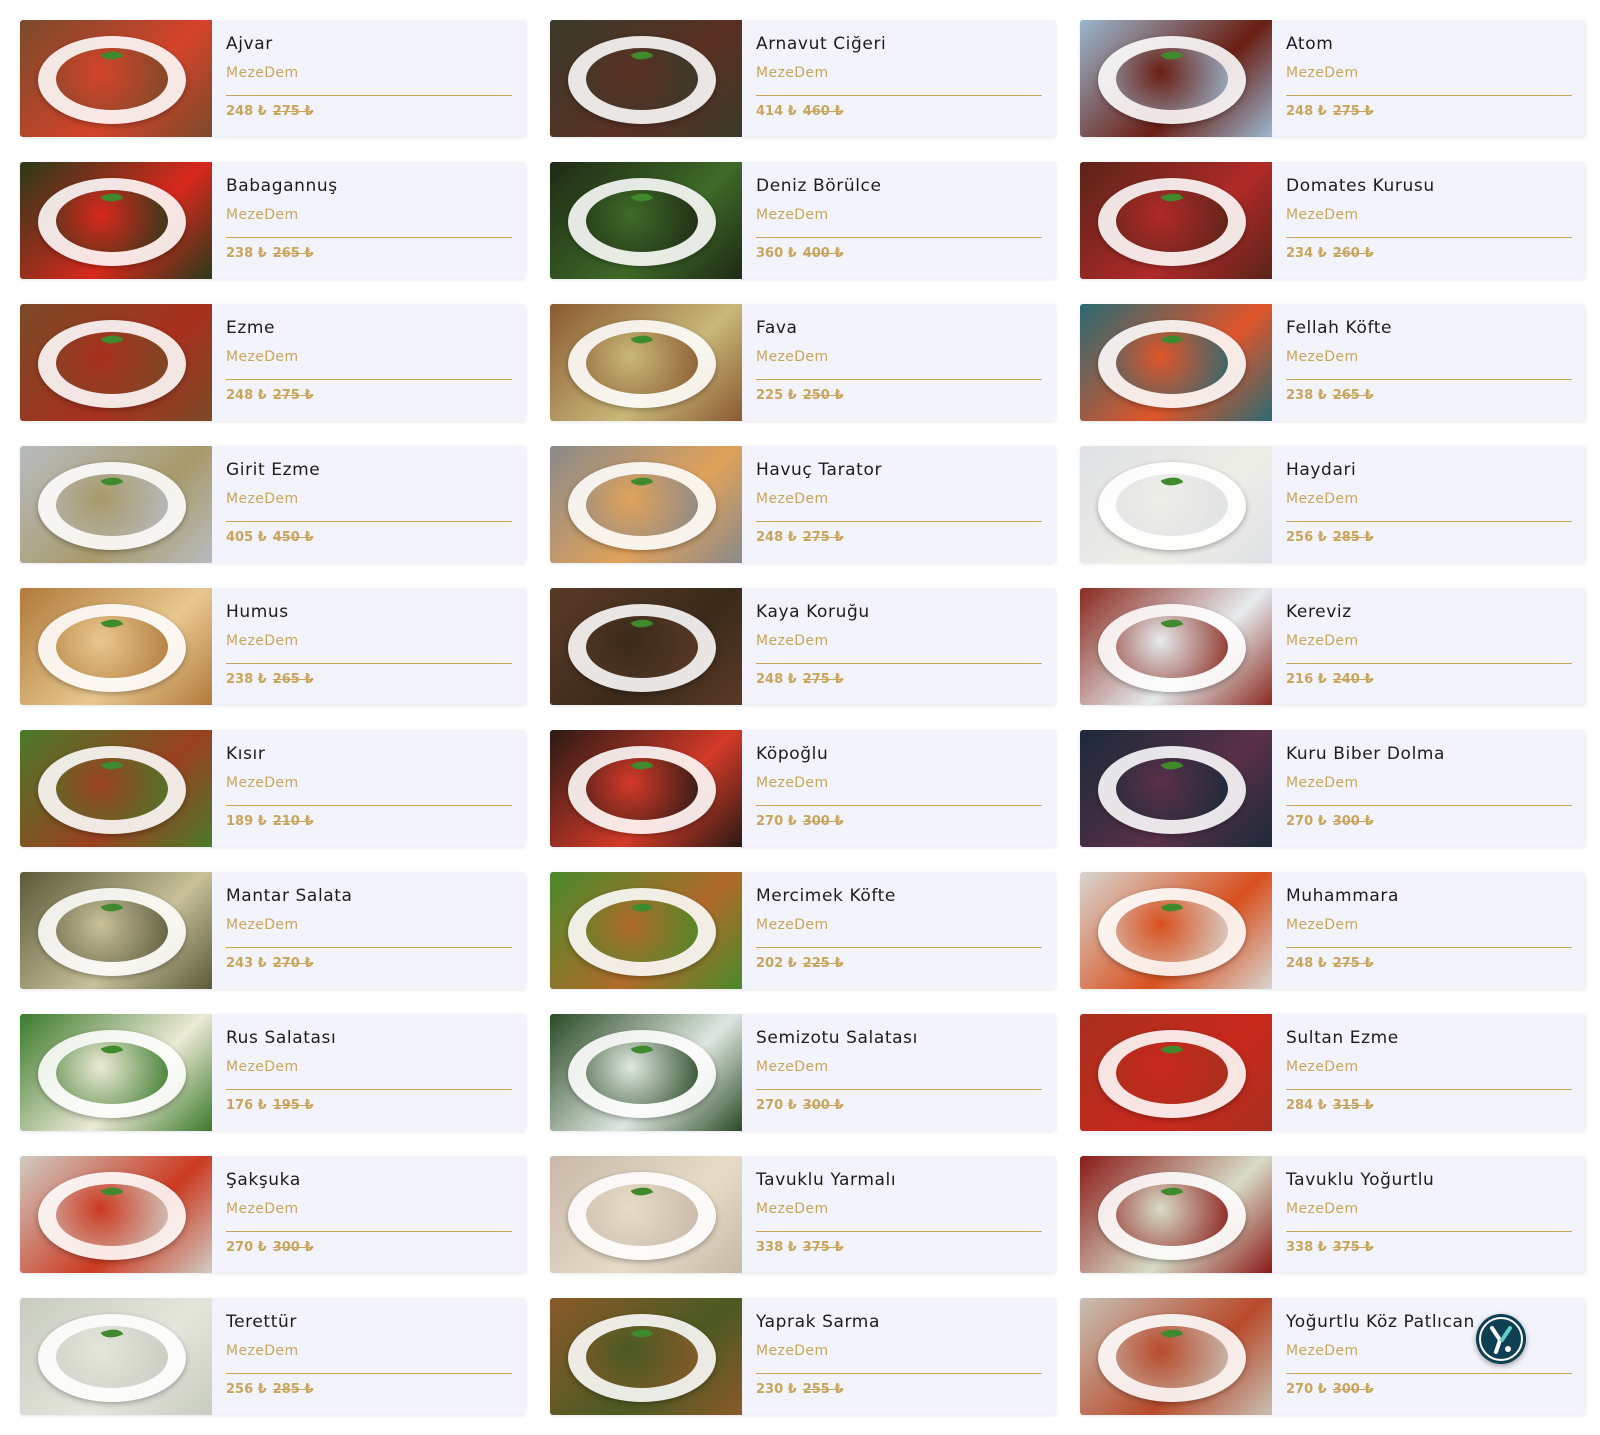 The width and height of the screenshot is (1600, 1435). Describe the element at coordinates (369, 754) in the screenshot. I see `product-name: Kısır` at that location.